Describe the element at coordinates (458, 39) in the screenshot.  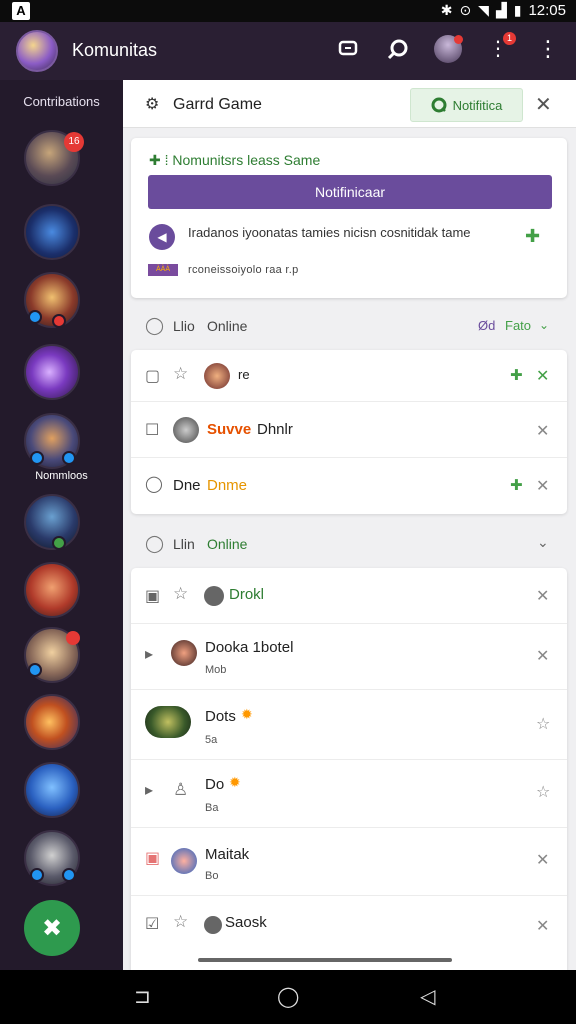
I see `profile-badge` at that location.